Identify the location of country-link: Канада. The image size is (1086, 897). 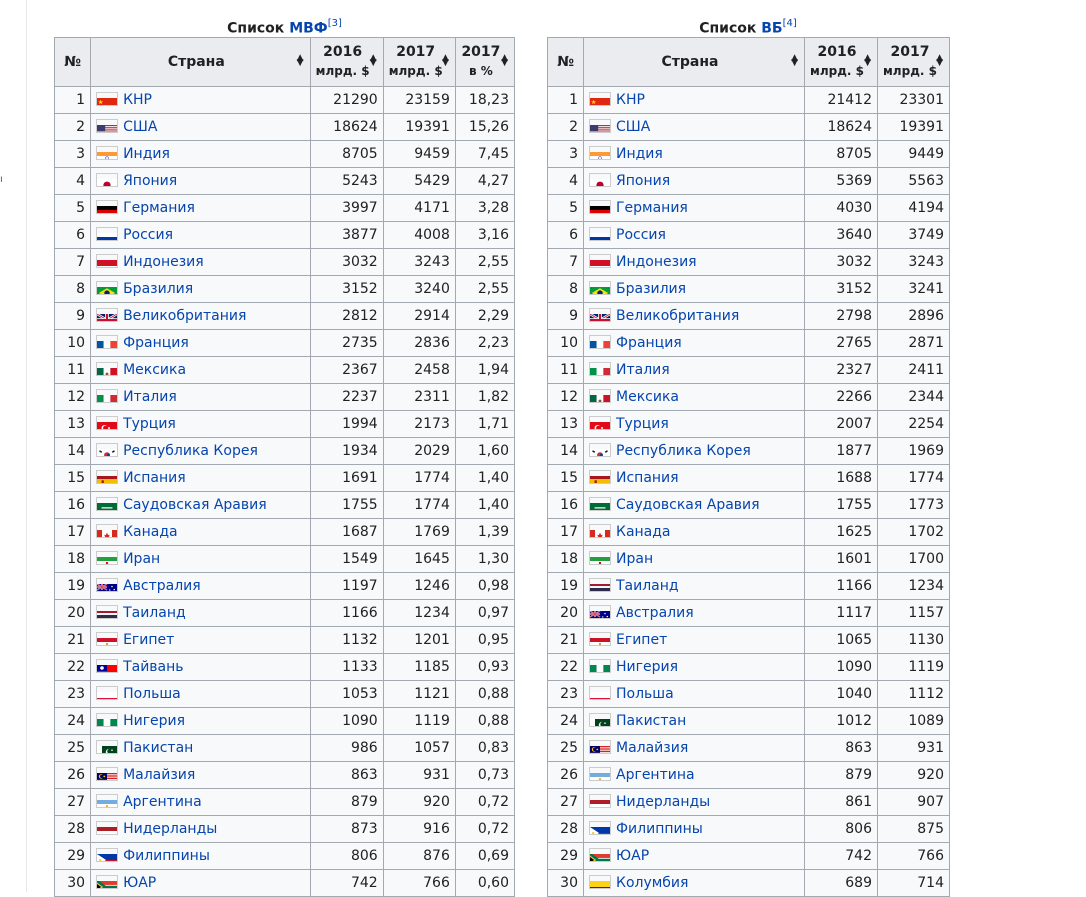
(643, 532).